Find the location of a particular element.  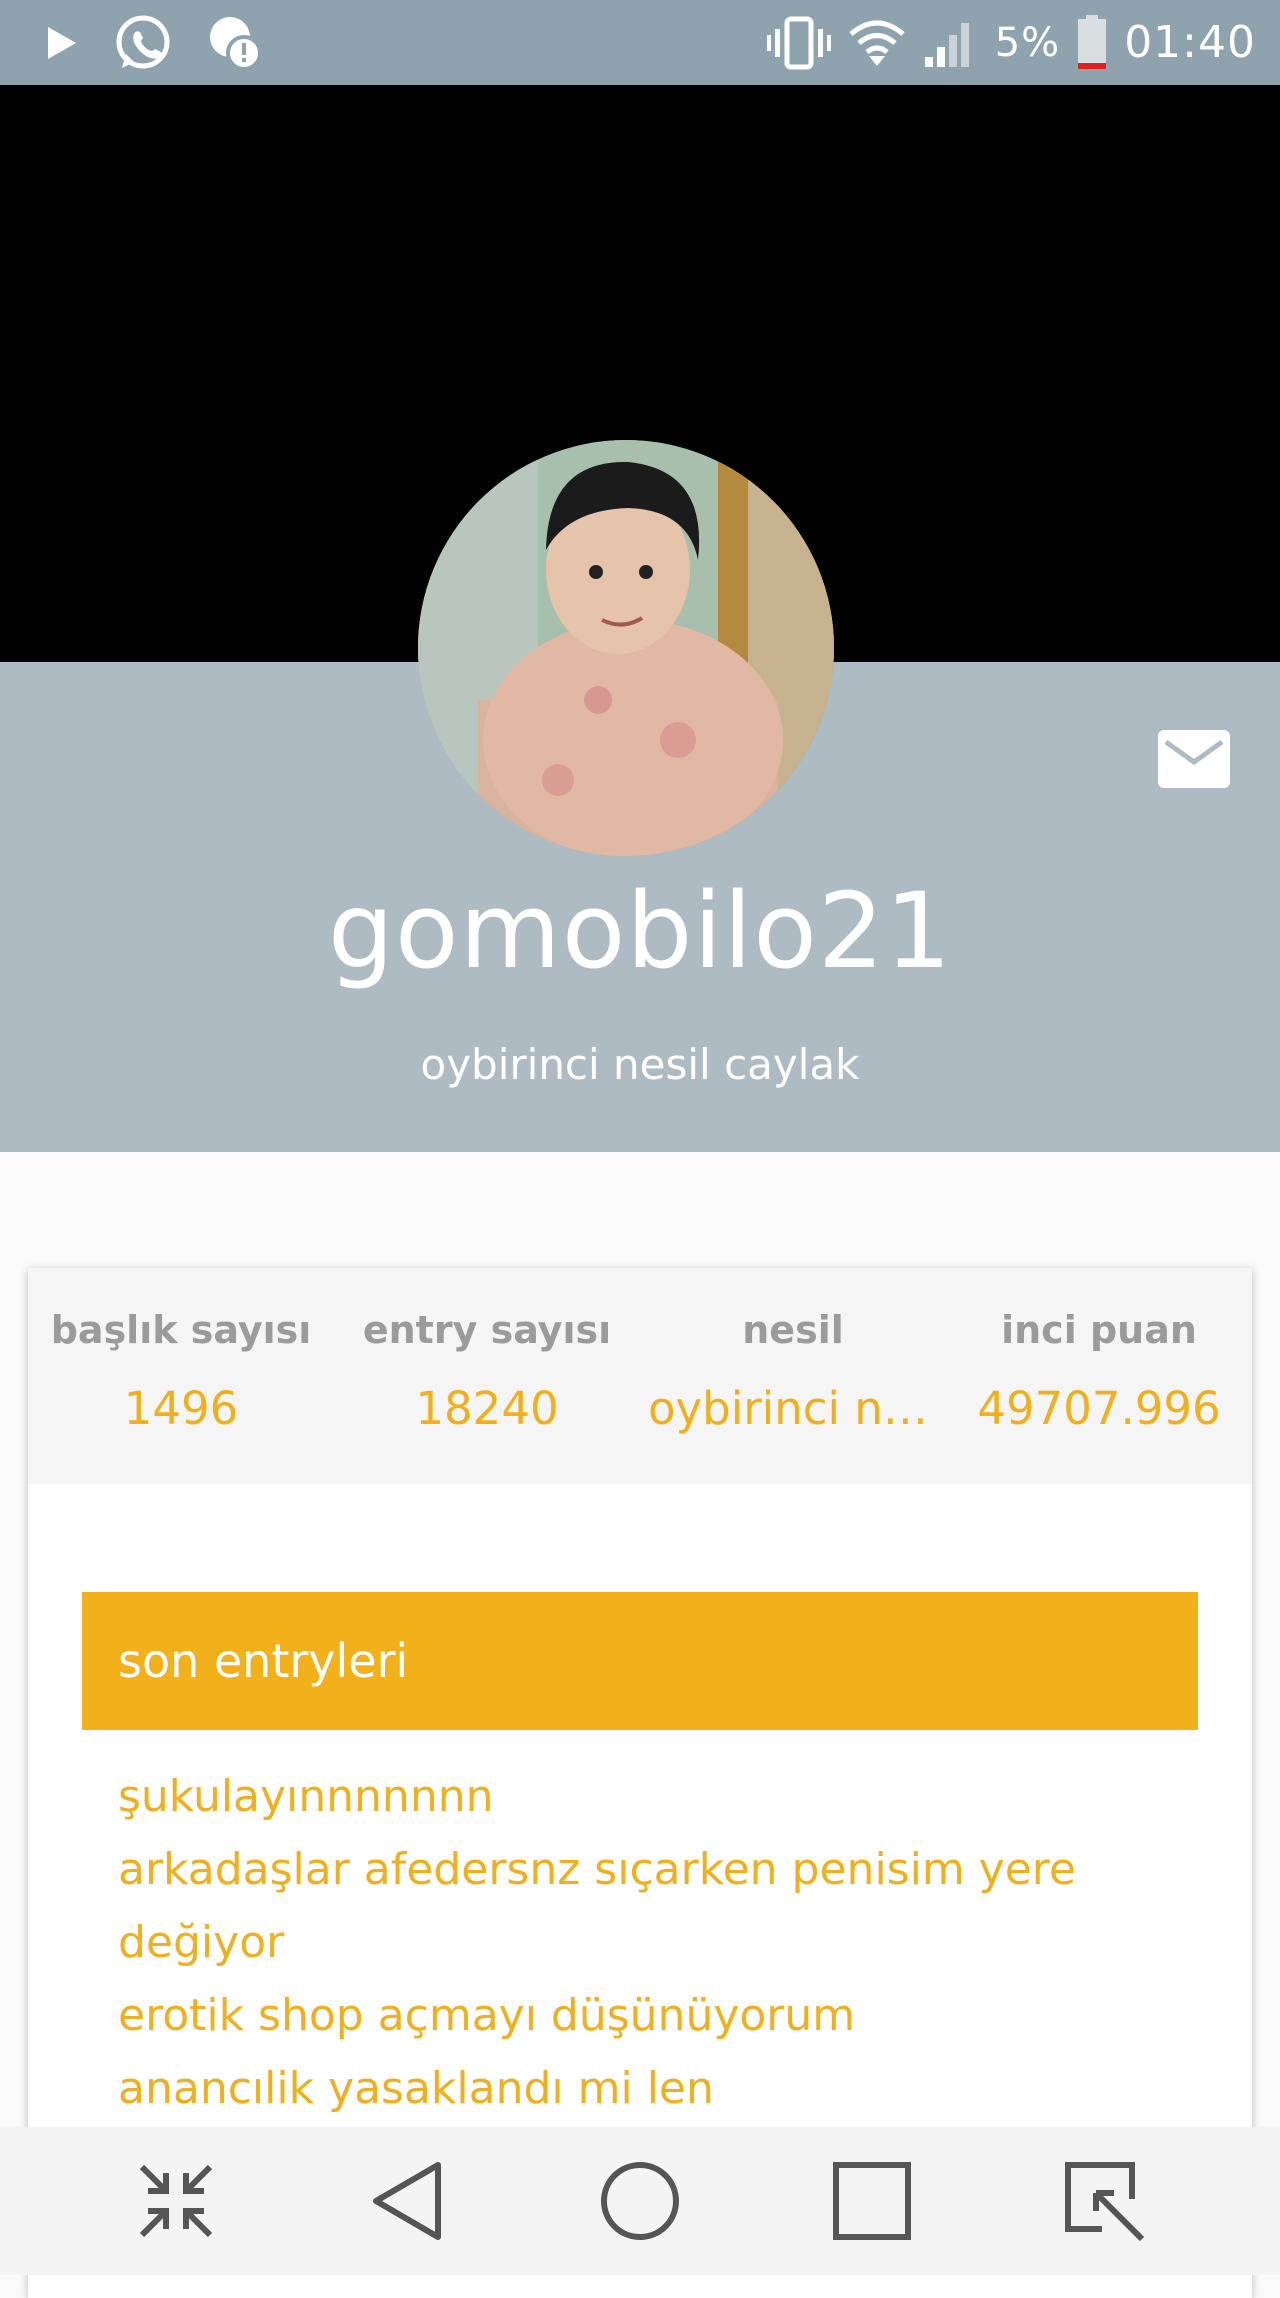

generation-subtitle: oybirinci nesil caylak is located at coordinates (640, 1064).